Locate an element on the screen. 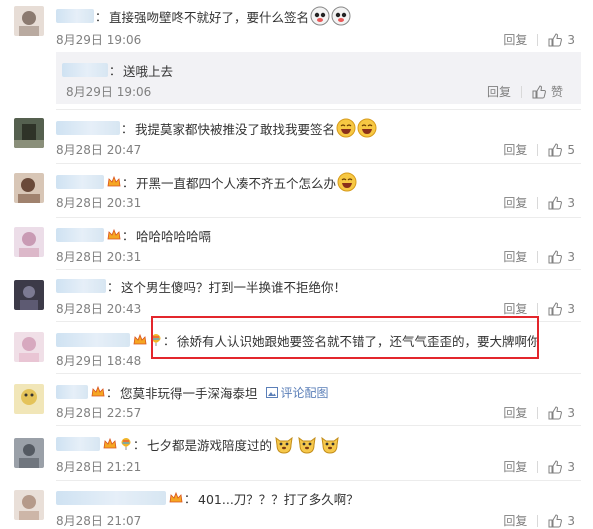 The width and height of the screenshot is (593, 529). comment-line: ： 我提莫家都快被推没了敢找我要签名 is located at coordinates (216, 128).